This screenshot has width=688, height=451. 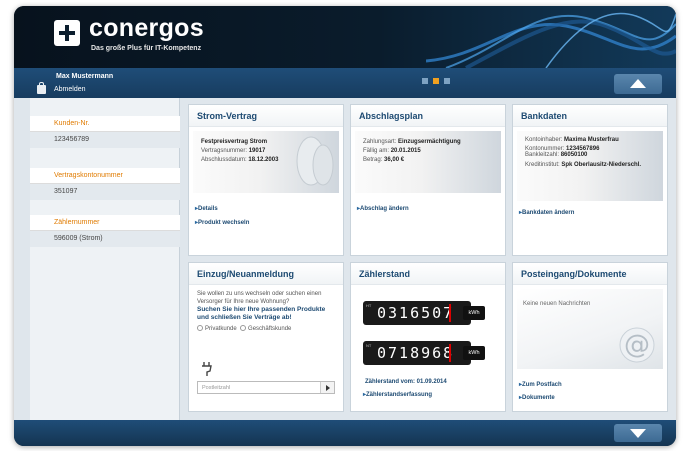 I want to click on strom-heading: Festpreisvertrag Strom, so click(x=234, y=142).